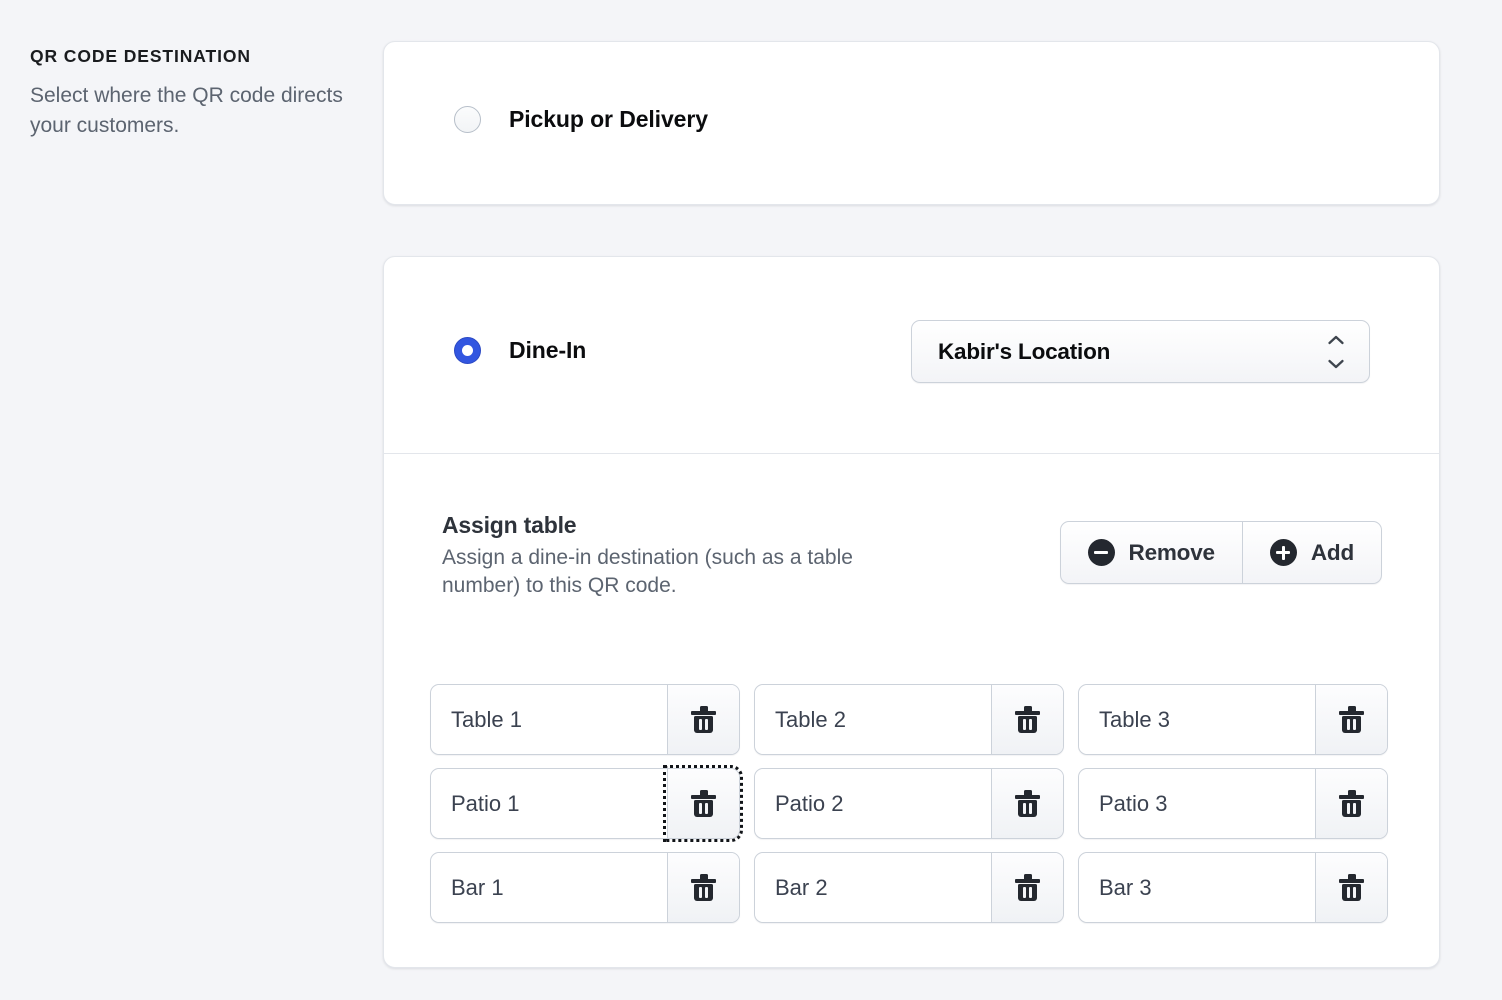  I want to click on plus-circle-icon, so click(1283, 552).